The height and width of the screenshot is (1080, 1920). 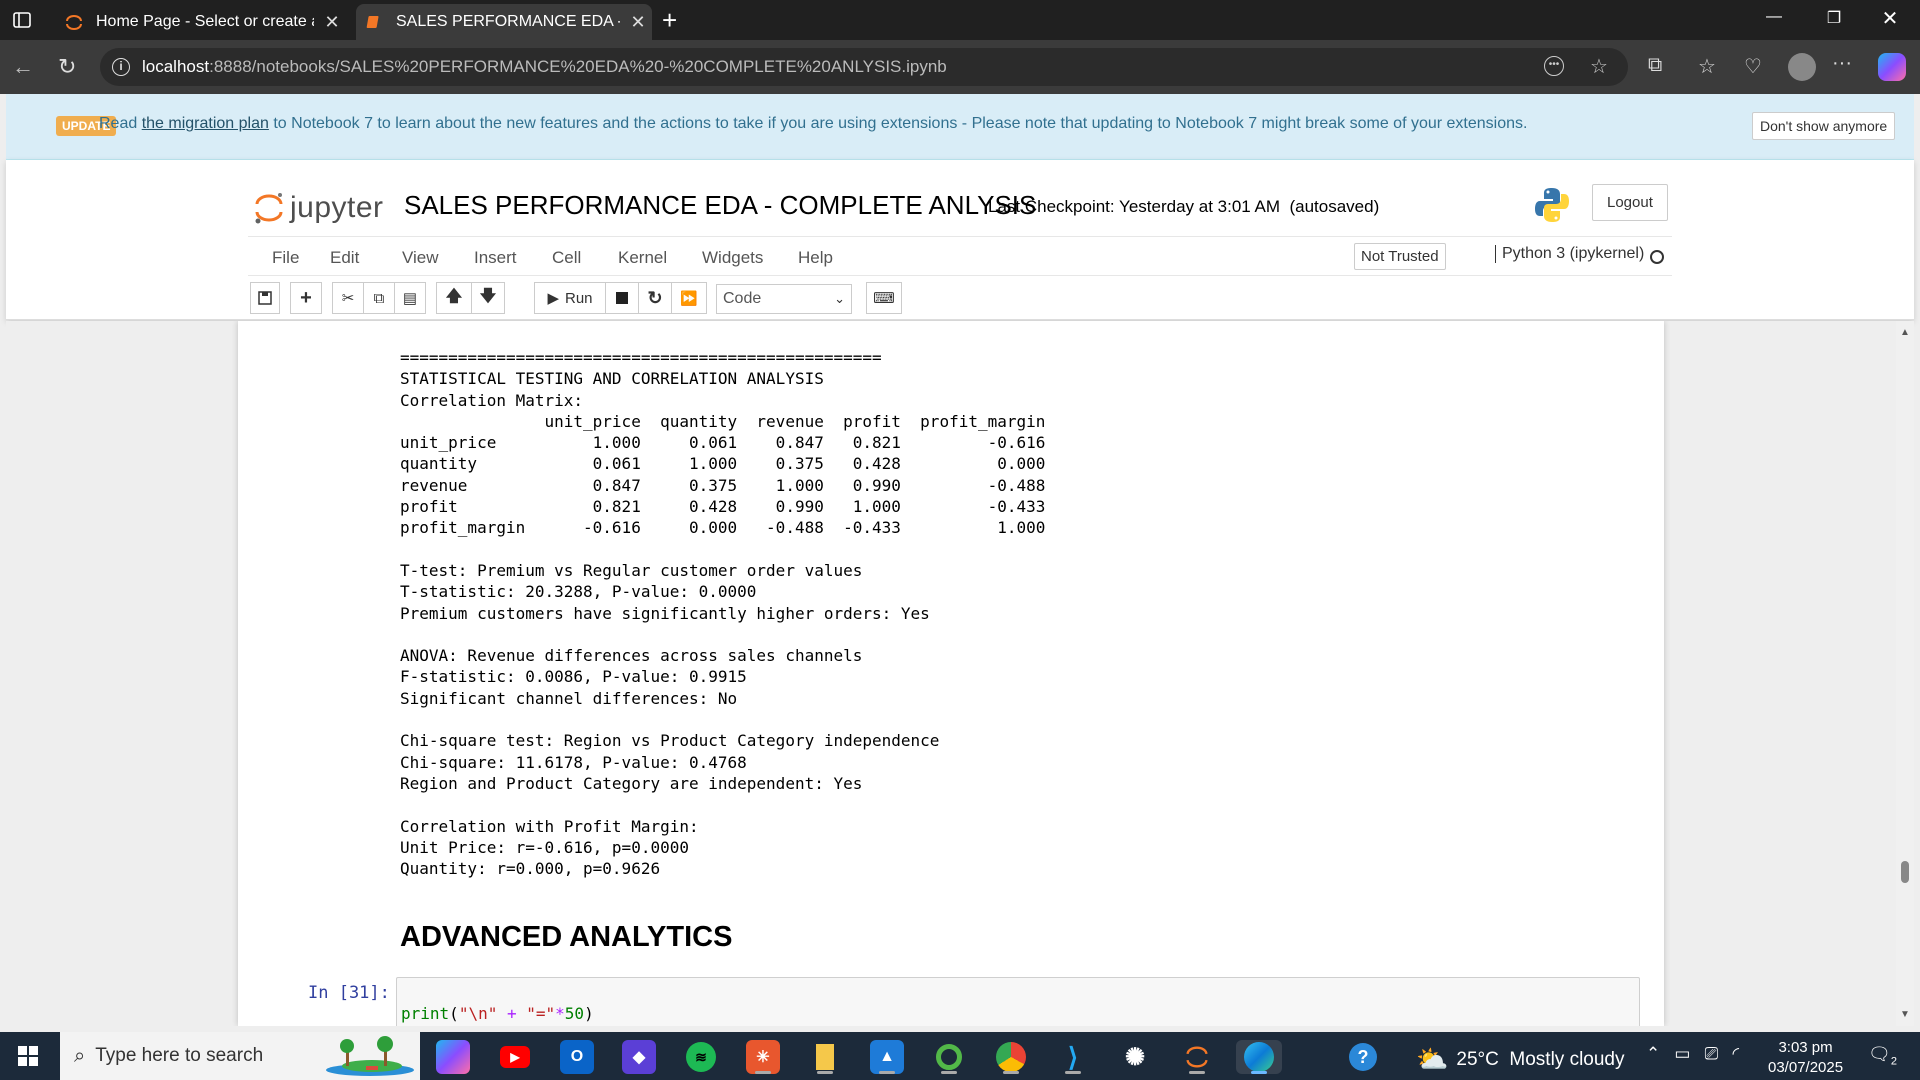 What do you see at coordinates (1905, 872) in the screenshot?
I see `scrollbar-thumb` at bounding box center [1905, 872].